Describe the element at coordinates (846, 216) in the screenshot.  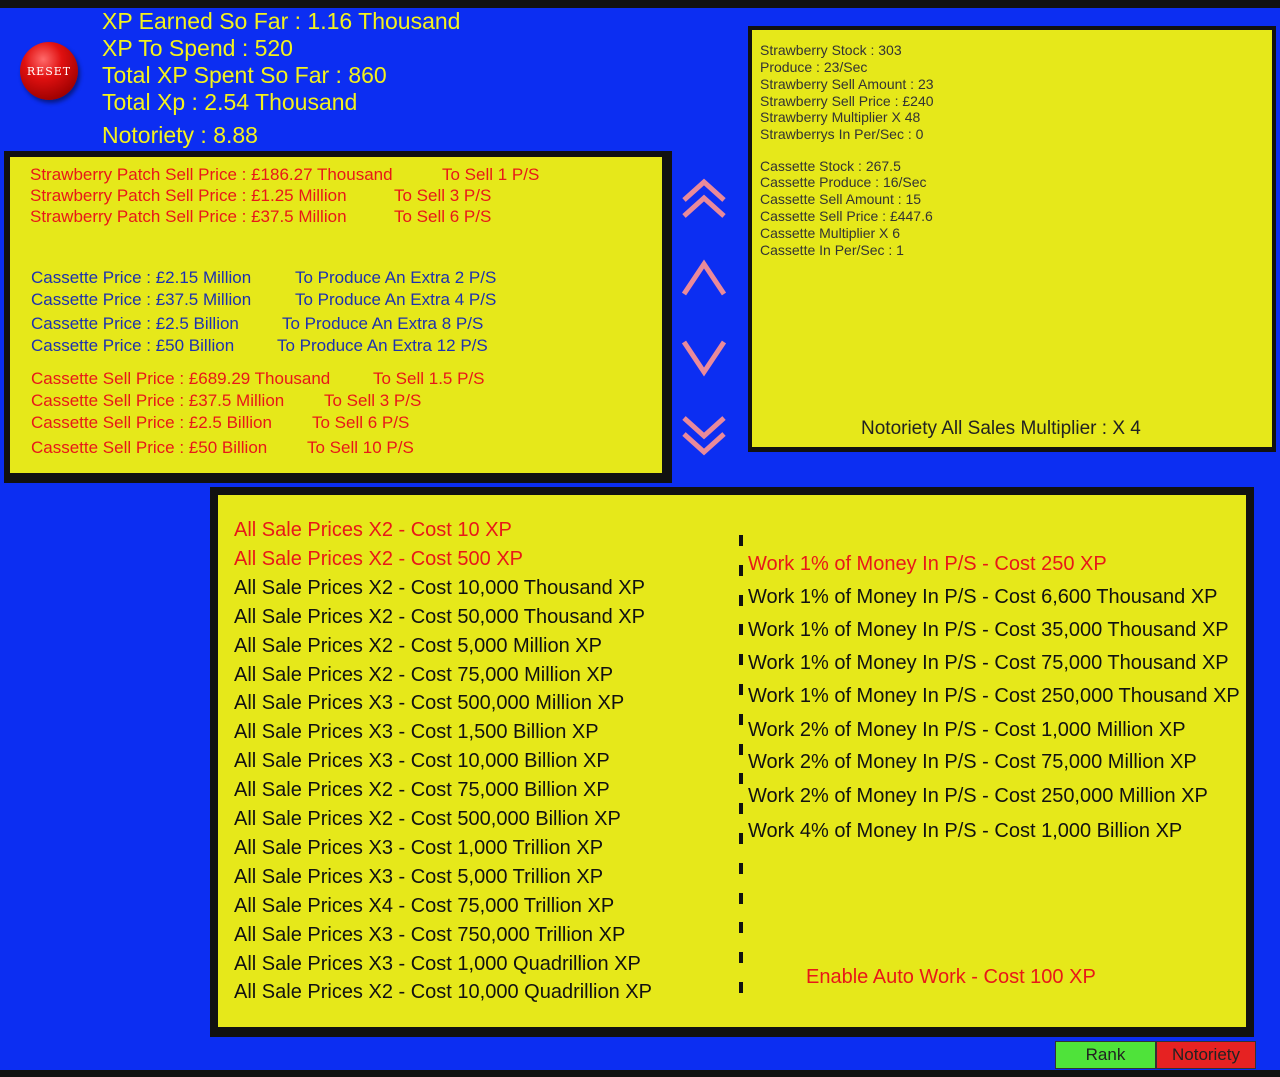
I see `cassette-stat: Cassette Sell Price : £447.6` at that location.